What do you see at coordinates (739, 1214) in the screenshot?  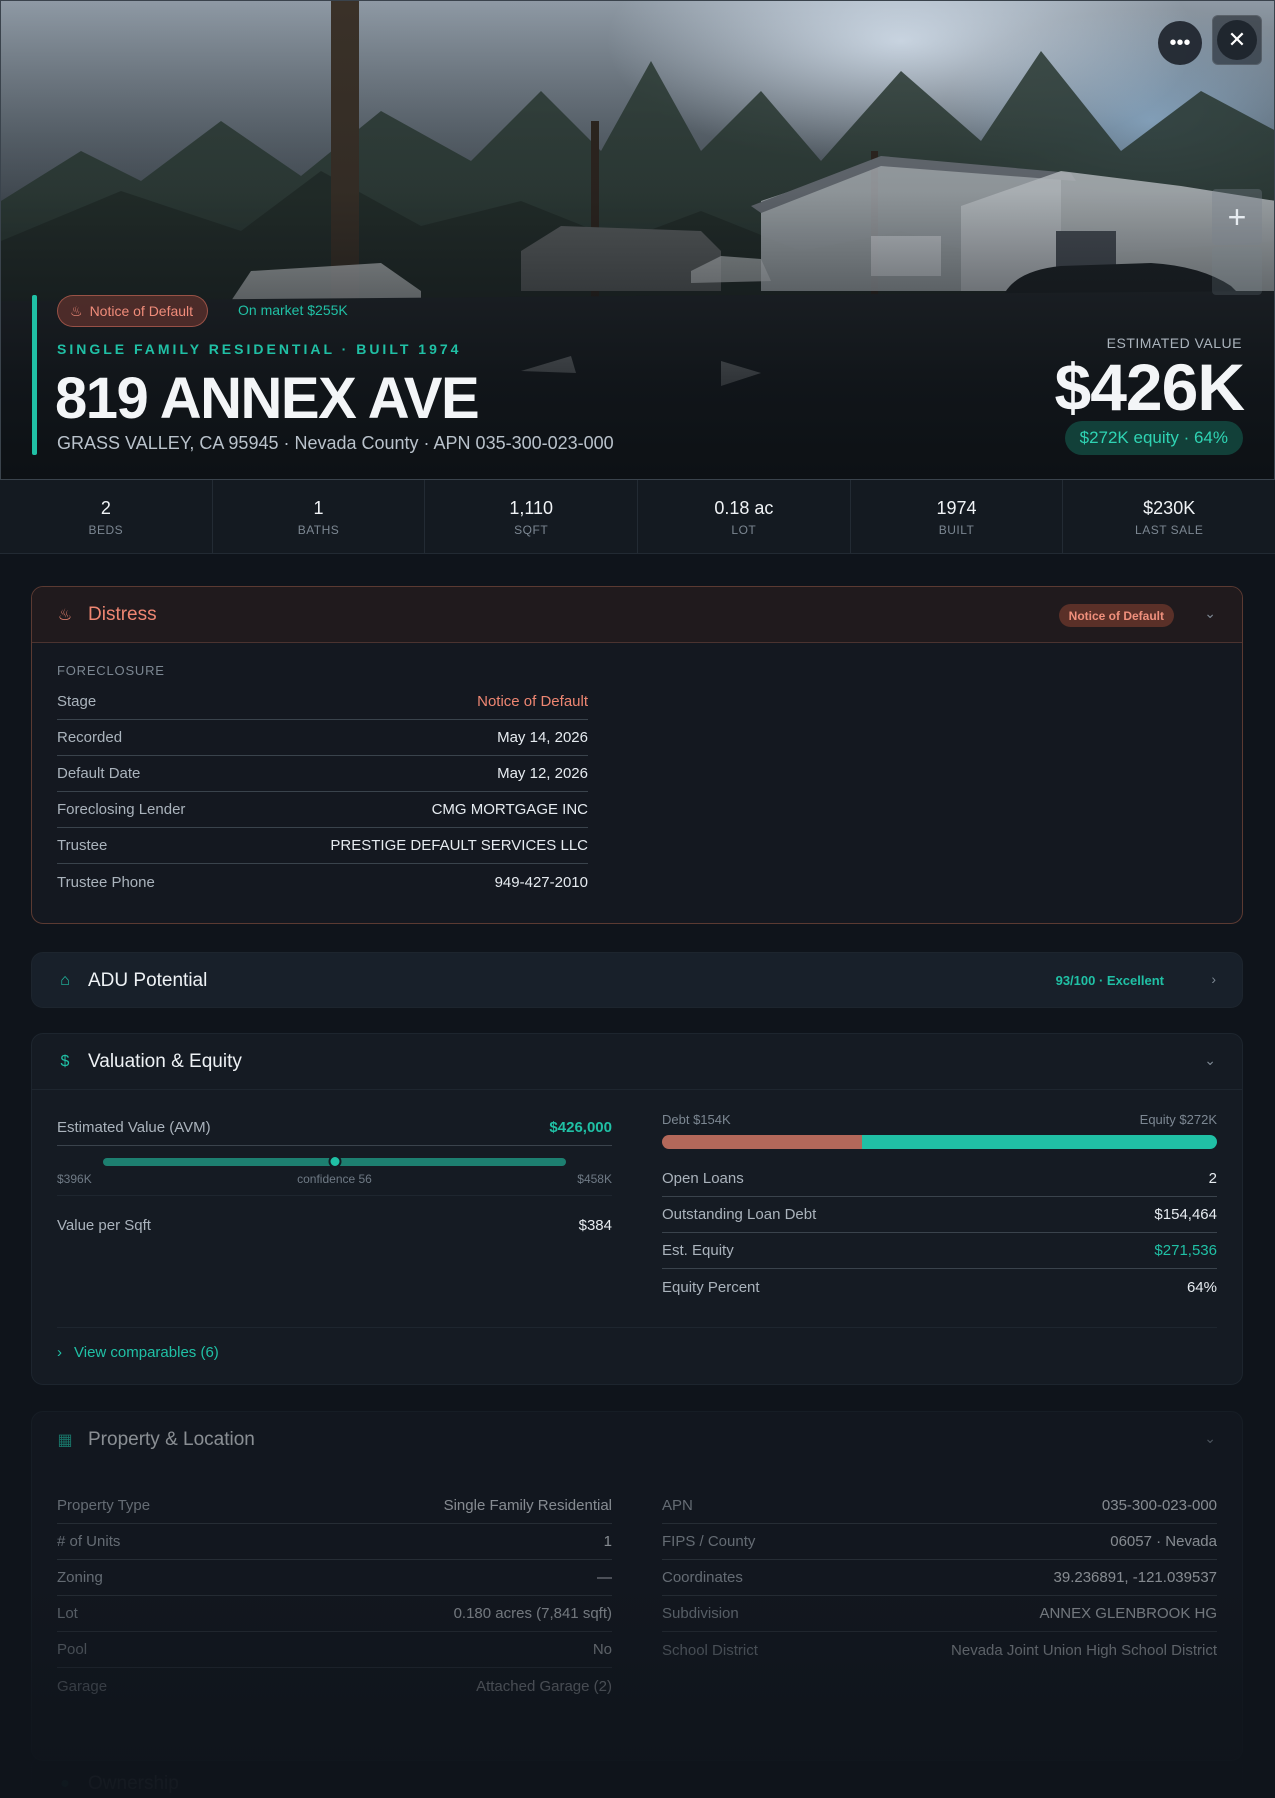 I see `kv-key: Outstanding Loan Debt` at bounding box center [739, 1214].